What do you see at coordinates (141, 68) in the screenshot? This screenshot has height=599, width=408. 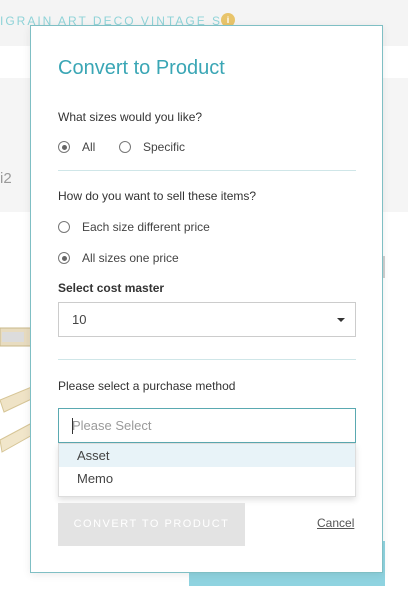 I see `modal-title: Convert to Product` at bounding box center [141, 68].